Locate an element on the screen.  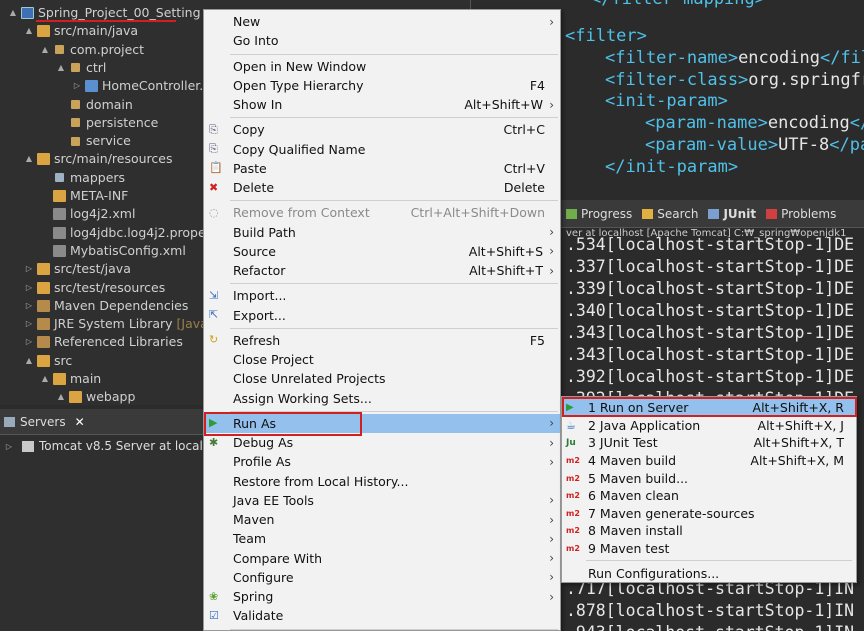
tree-item: domain is located at coordinates (94, 105).